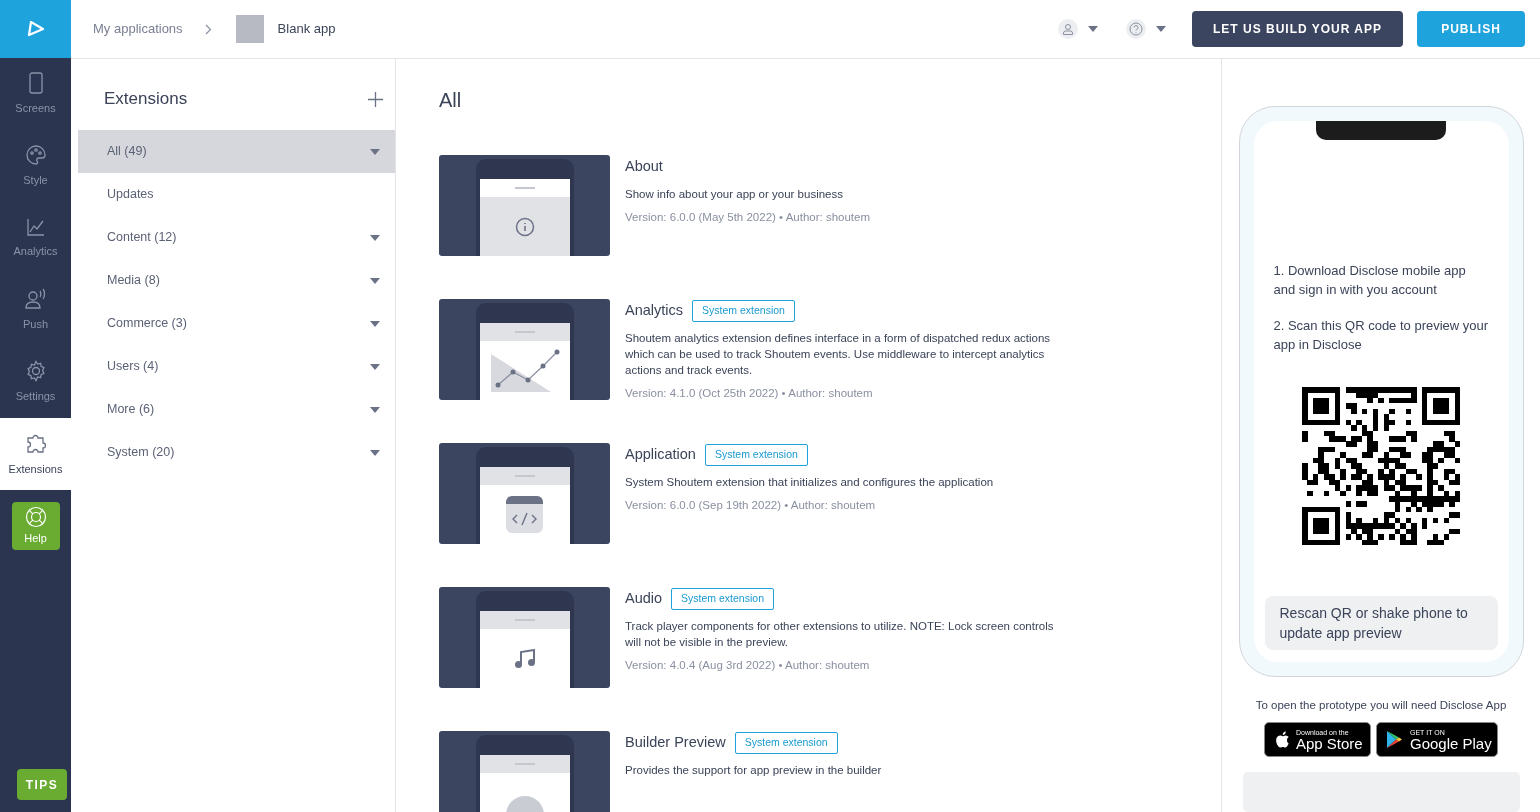  Describe the element at coordinates (236, 323) in the screenshot. I see `category-item: Commerce (3)` at that location.